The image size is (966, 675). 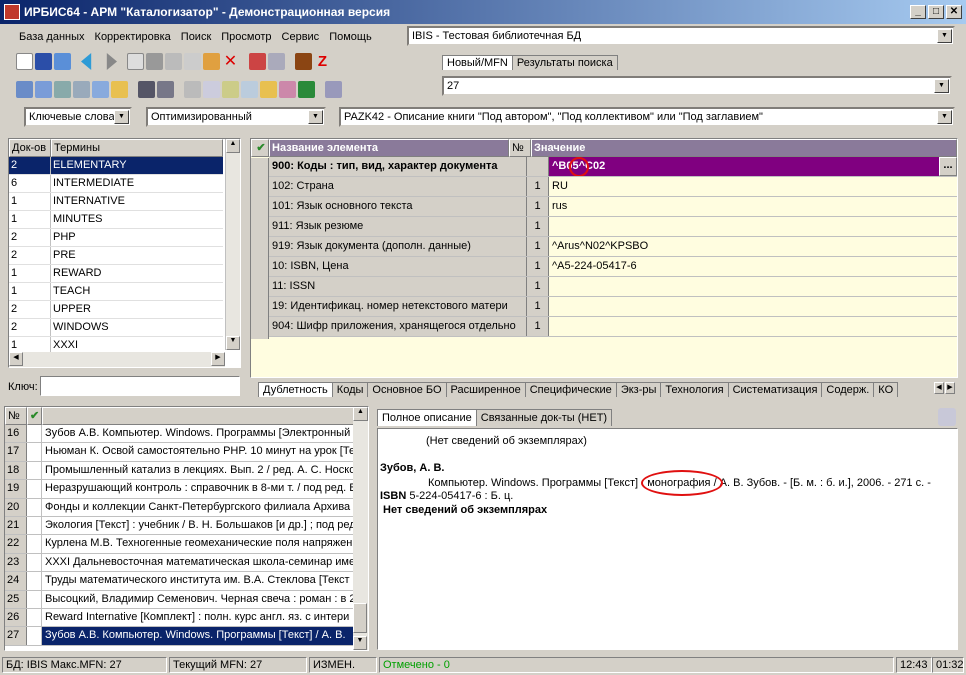 What do you see at coordinates (544, 417) in the screenshot?
I see `tab-linked-docs: Связанные док-ты (НЕТ)` at bounding box center [544, 417].